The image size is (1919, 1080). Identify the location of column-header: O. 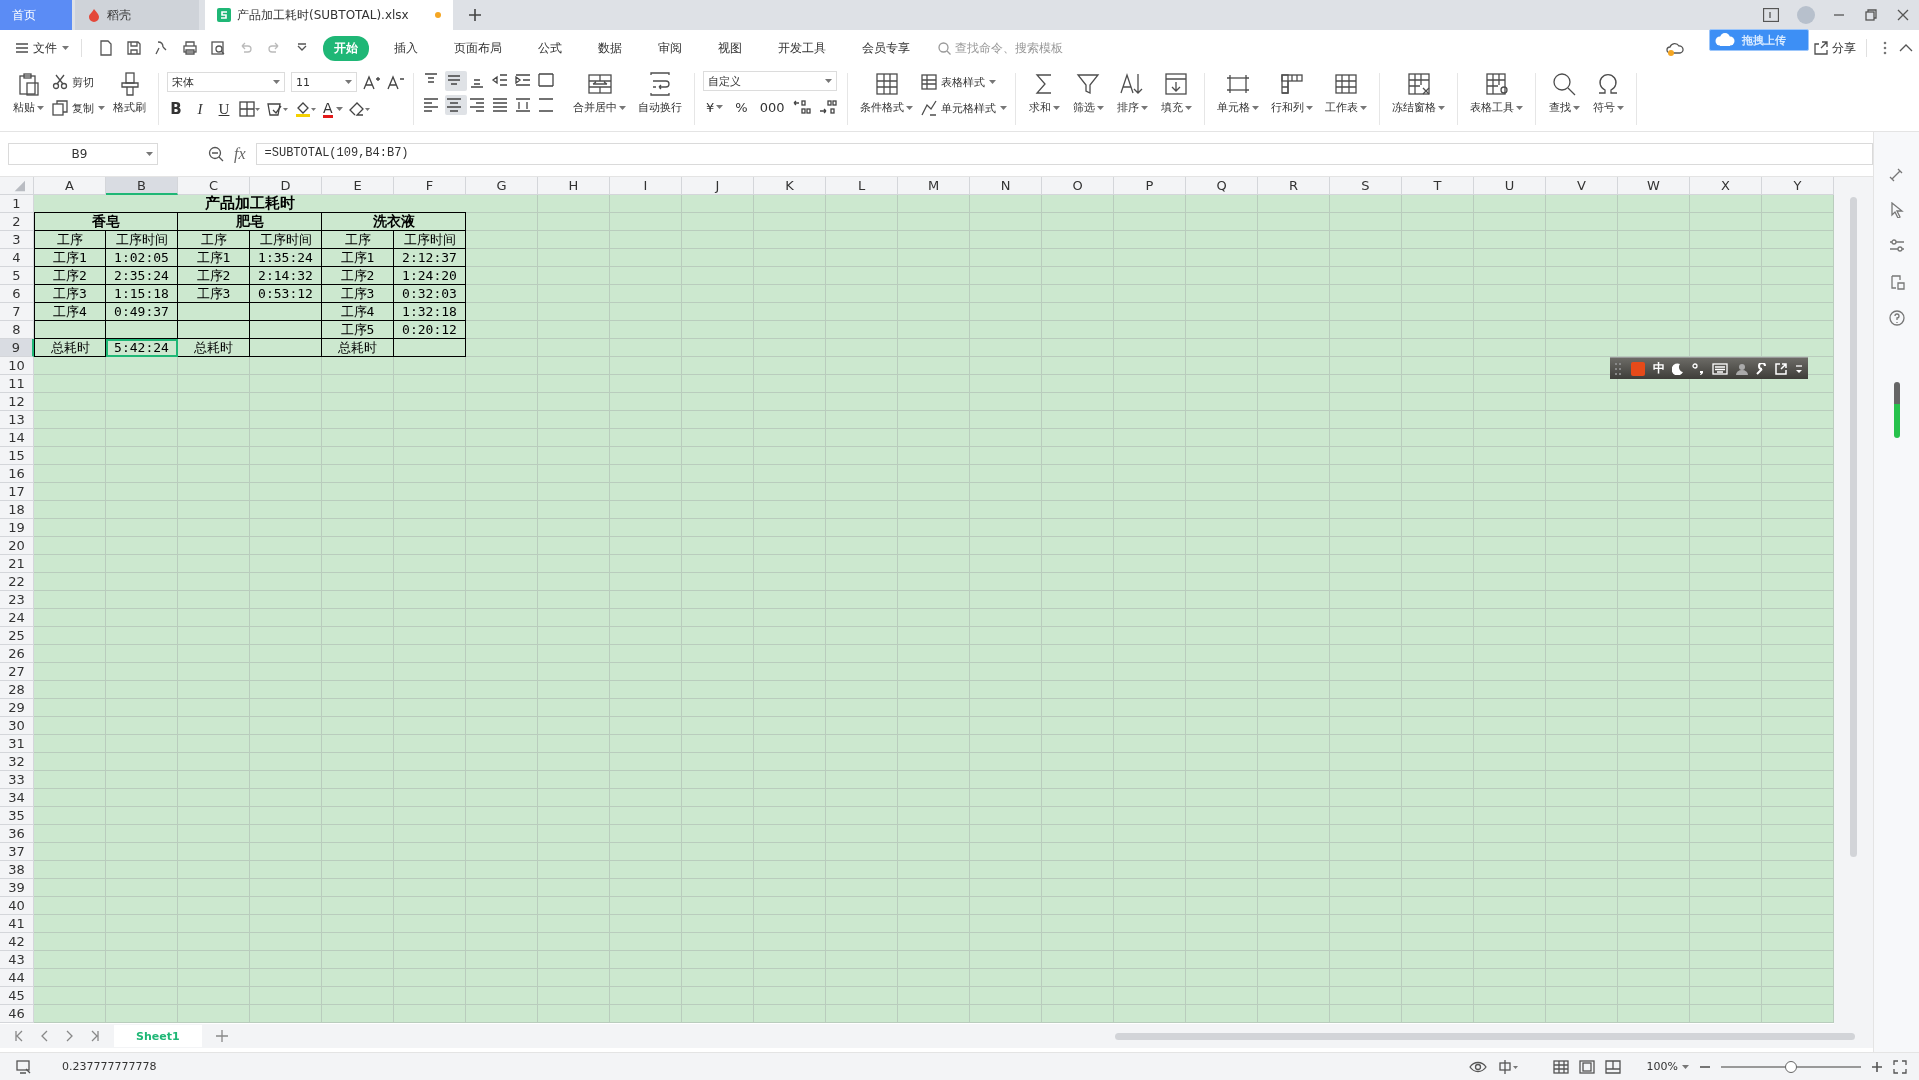
(1078, 186).